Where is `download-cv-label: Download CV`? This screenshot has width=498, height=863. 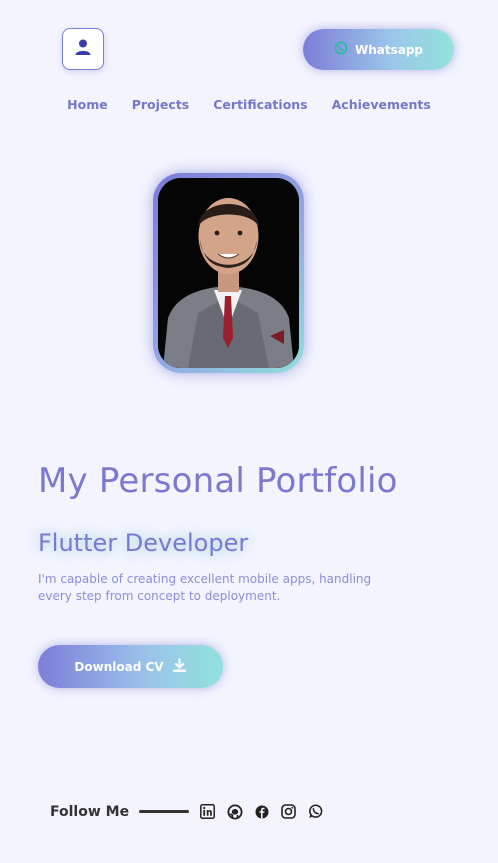 download-cv-label: Download CV is located at coordinates (119, 666).